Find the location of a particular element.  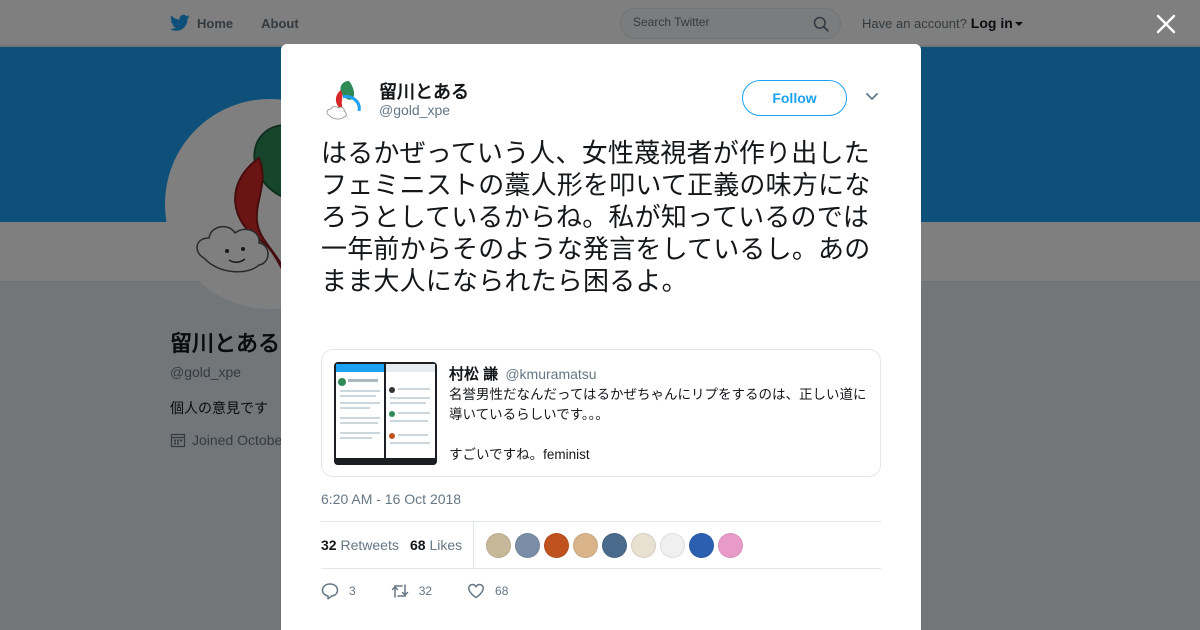

retweets-label: Retweets is located at coordinates (369, 545).